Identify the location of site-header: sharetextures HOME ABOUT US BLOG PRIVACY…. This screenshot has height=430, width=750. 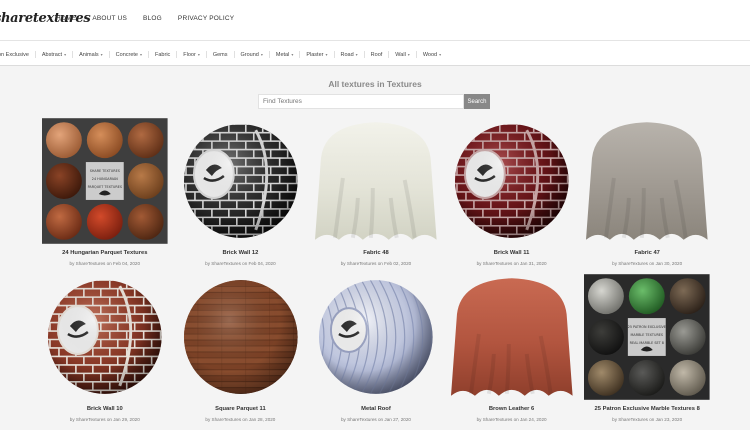
(375, 20).